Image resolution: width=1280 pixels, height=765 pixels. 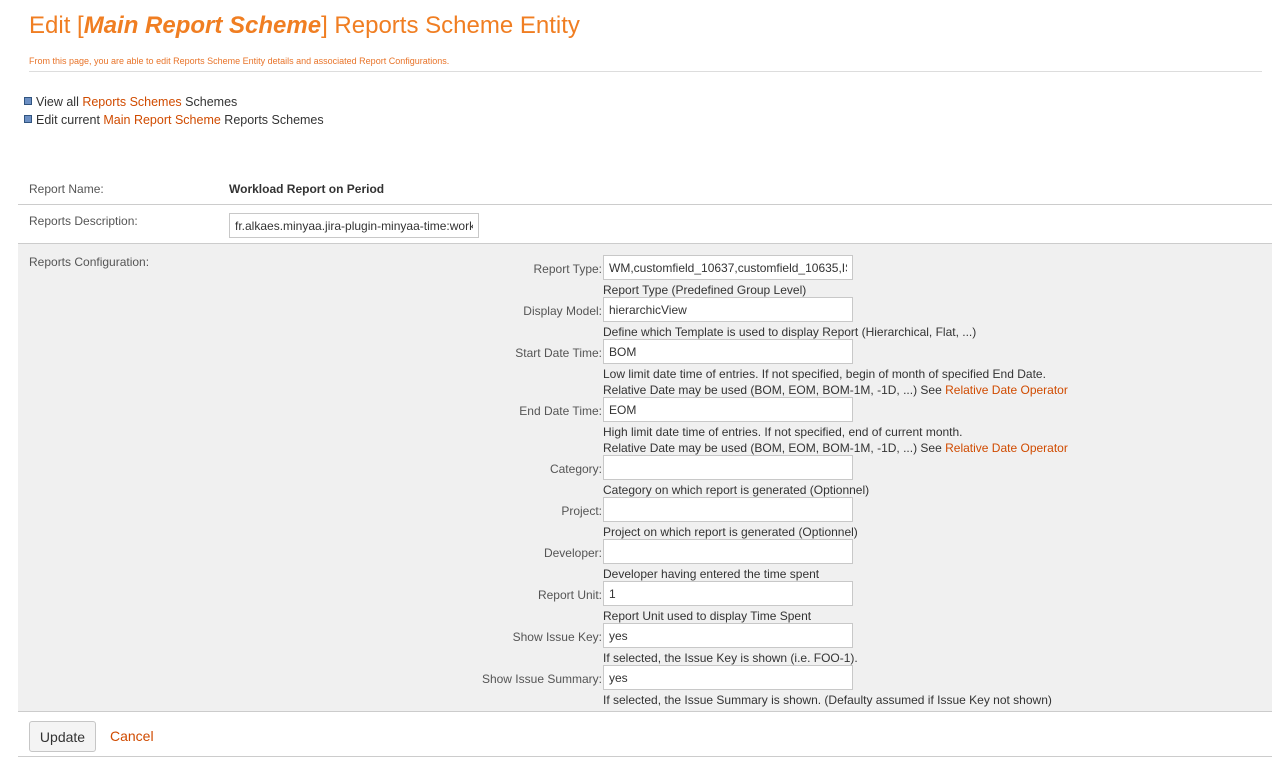 I want to click on report-name-label: Report Name:, so click(x=66, y=189).